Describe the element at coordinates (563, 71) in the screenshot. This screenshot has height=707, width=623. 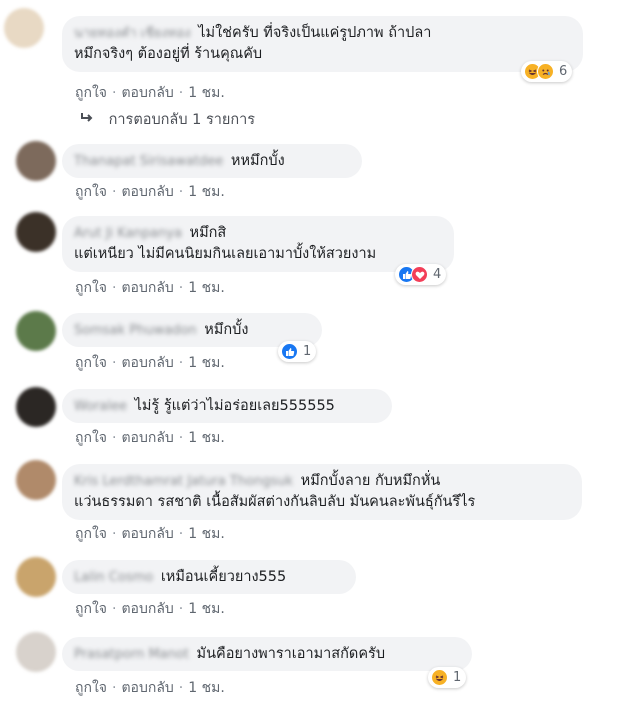
I see `reaction-count: 6` at that location.